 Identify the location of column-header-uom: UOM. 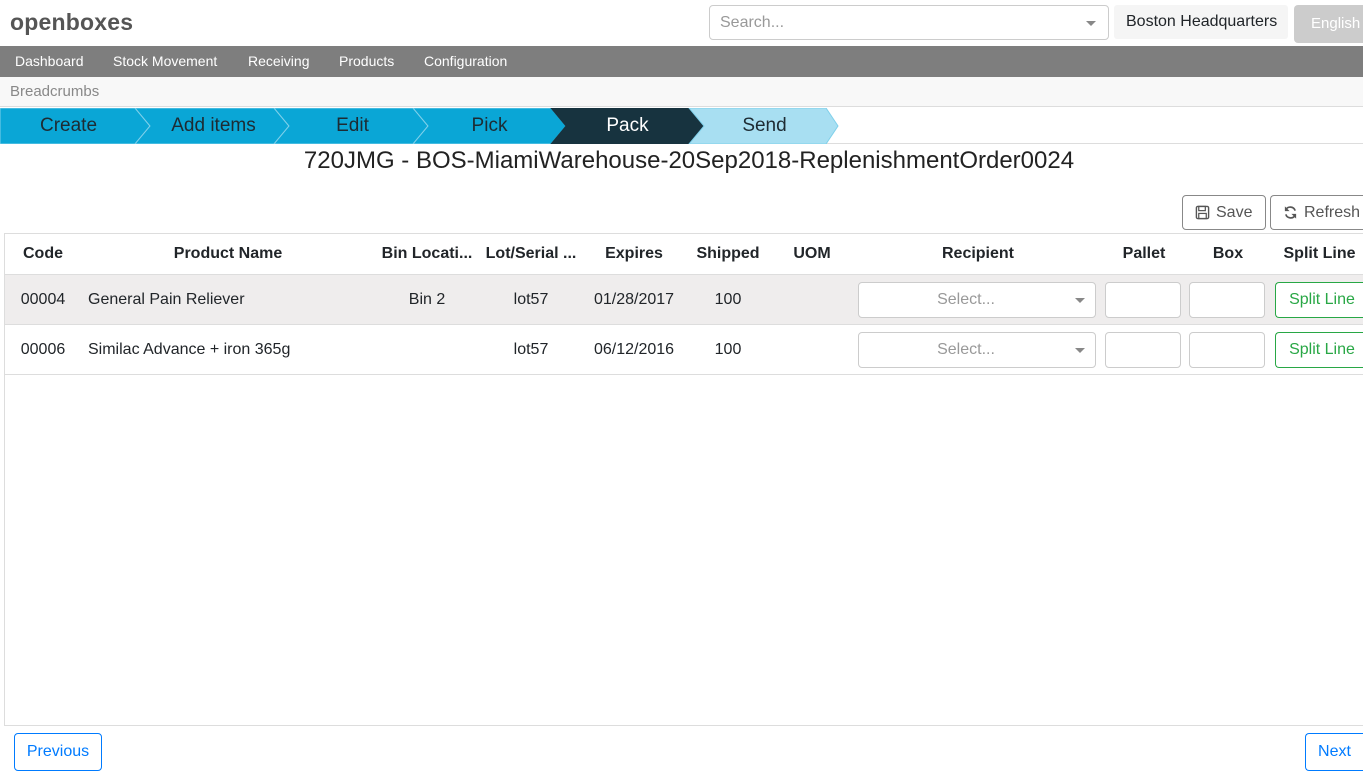
(812, 254).